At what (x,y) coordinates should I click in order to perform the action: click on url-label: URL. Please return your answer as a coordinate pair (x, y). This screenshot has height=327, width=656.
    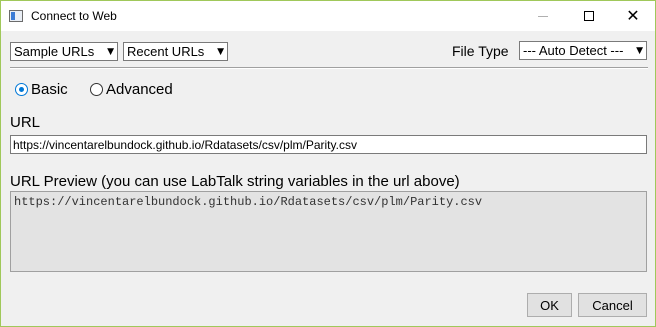
    Looking at the image, I should click on (25, 122).